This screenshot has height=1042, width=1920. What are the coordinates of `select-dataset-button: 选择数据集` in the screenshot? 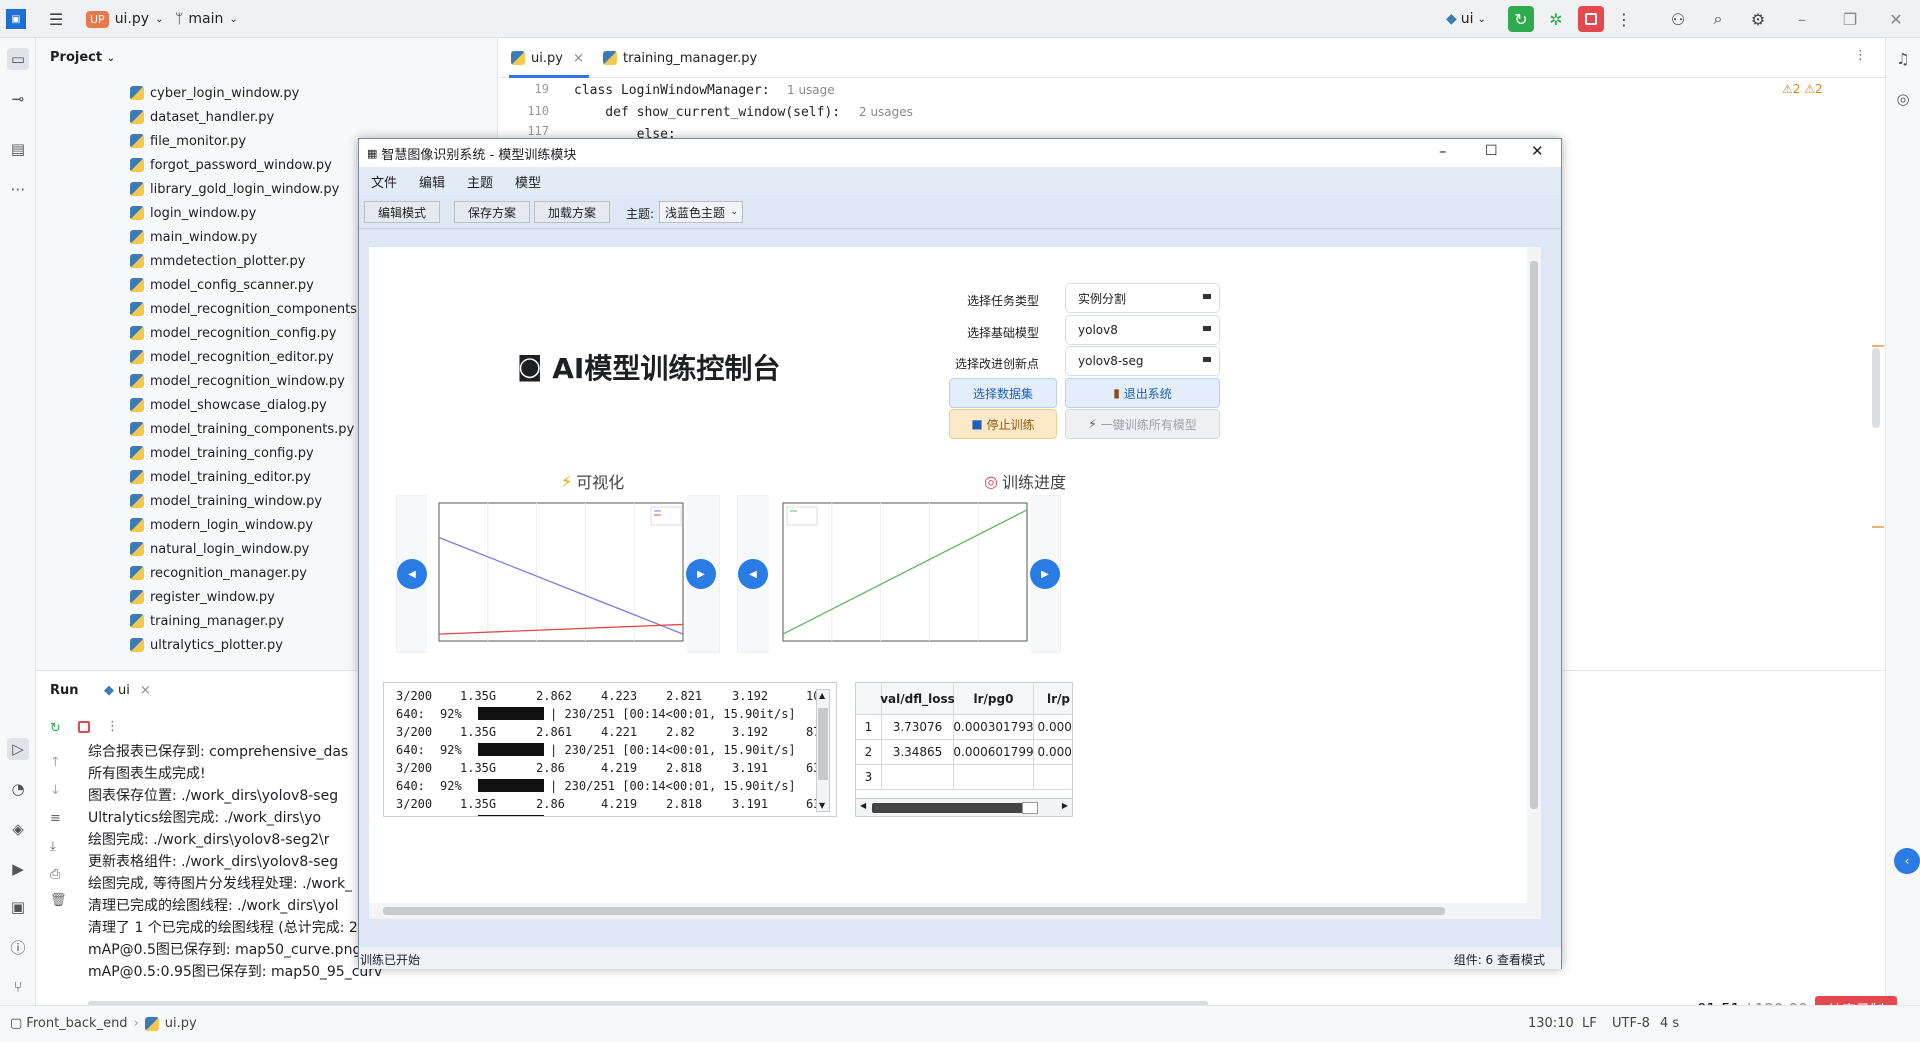 It's located at (1003, 393).